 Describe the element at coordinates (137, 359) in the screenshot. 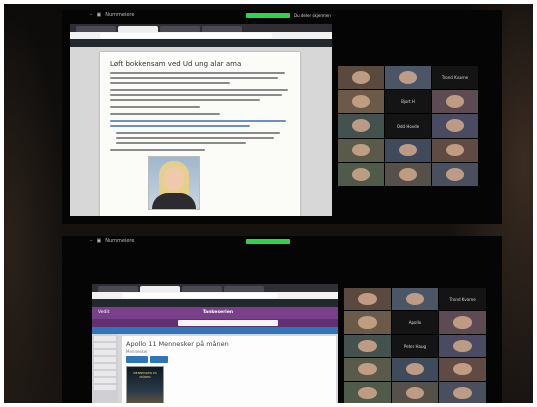

I see `primary-action-button` at that location.